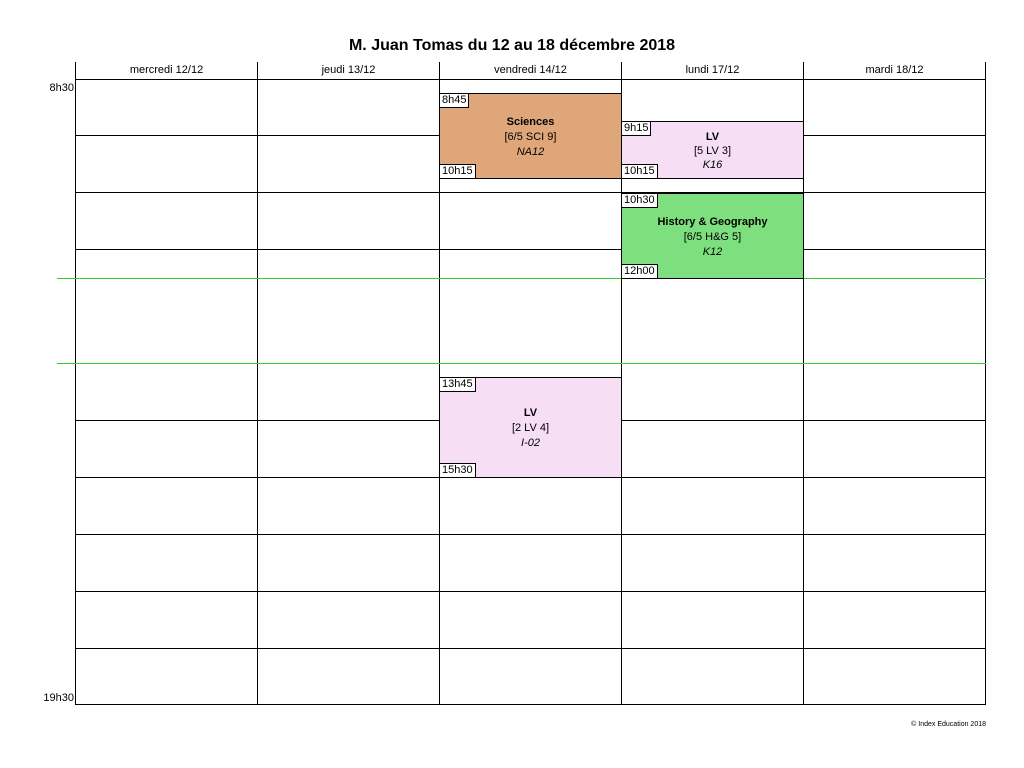  What do you see at coordinates (530, 152) in the screenshot?
I see `event-room: NA12` at bounding box center [530, 152].